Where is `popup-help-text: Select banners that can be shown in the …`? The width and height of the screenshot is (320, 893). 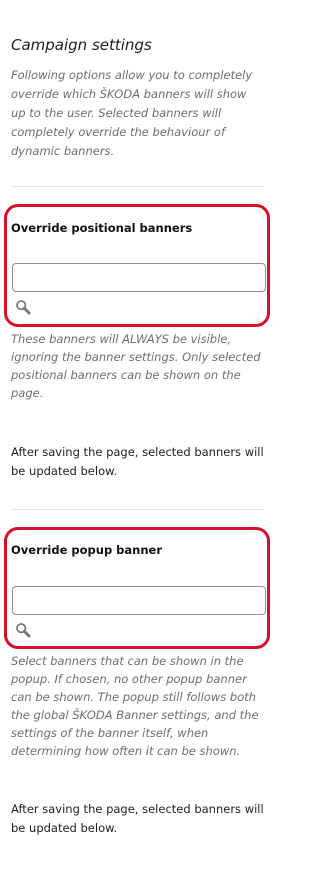
popup-help-text: Select banners that can be shown in the … is located at coordinates (135, 706).